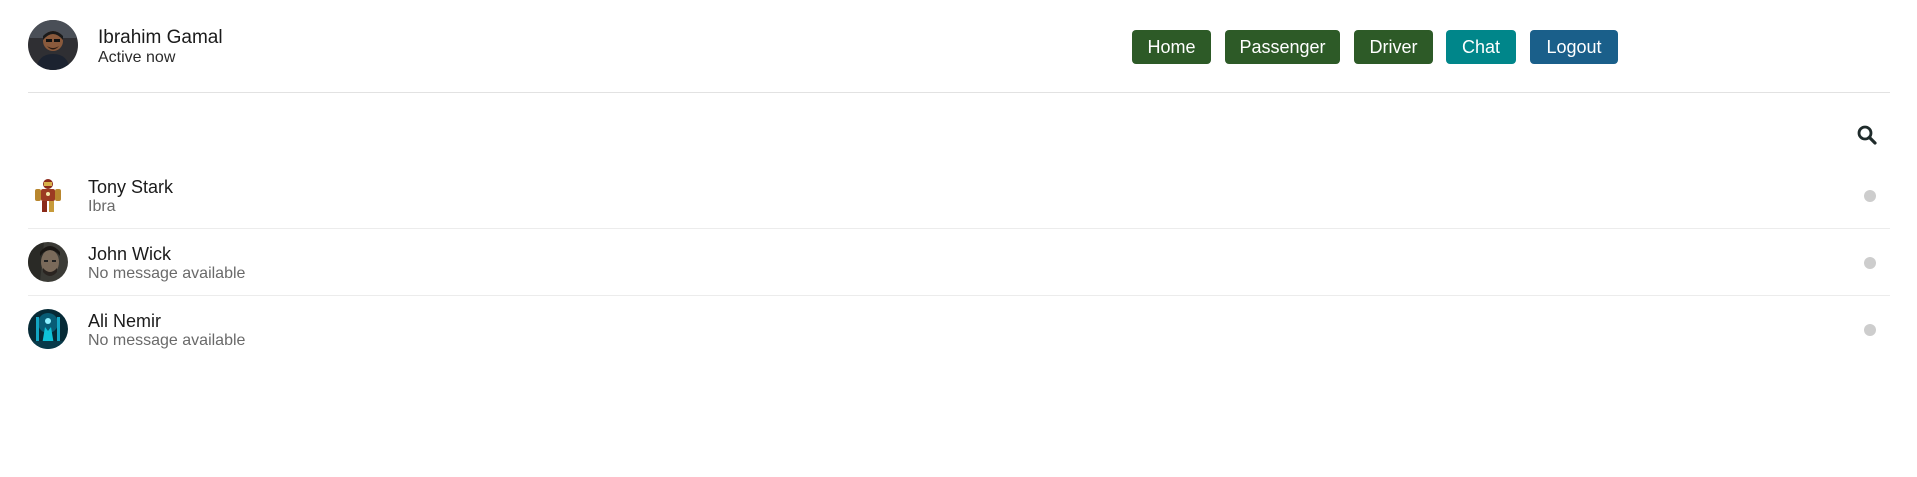  I want to click on contact-name: Ali Nemir, so click(125, 321).